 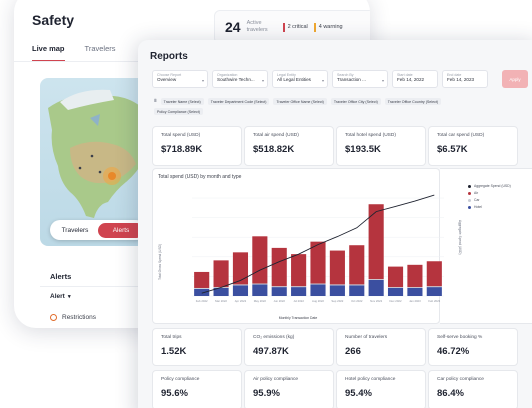 I want to click on filter-organization: Organization Southwire Techn... ▾, so click(x=240, y=79).